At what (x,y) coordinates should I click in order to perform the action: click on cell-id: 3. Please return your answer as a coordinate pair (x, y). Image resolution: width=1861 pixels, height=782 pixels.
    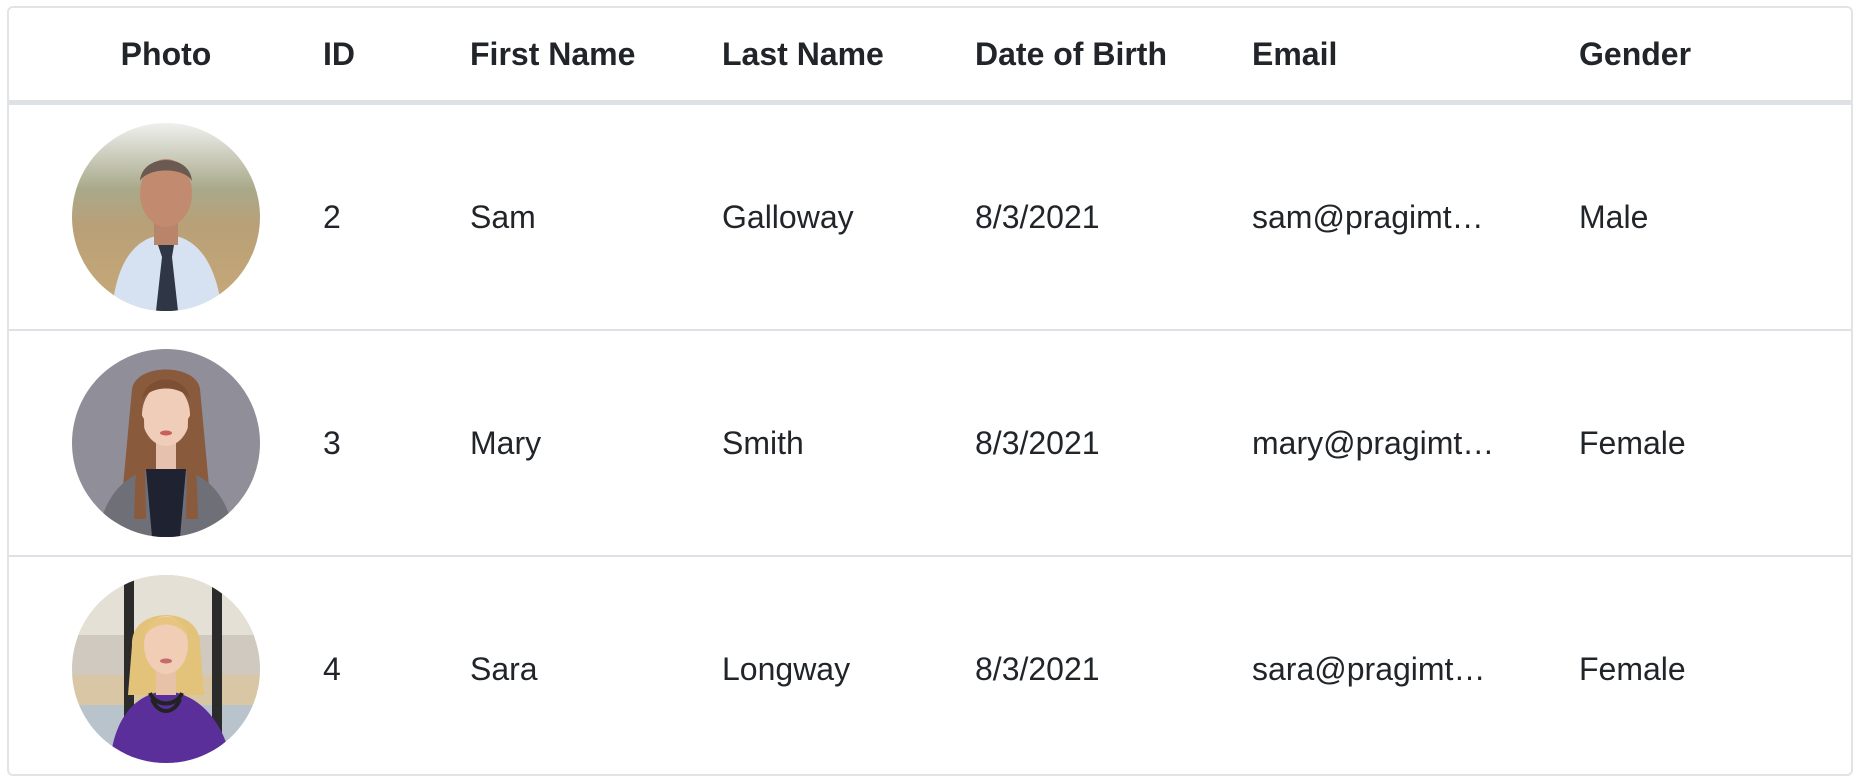
    Looking at the image, I should click on (396, 443).